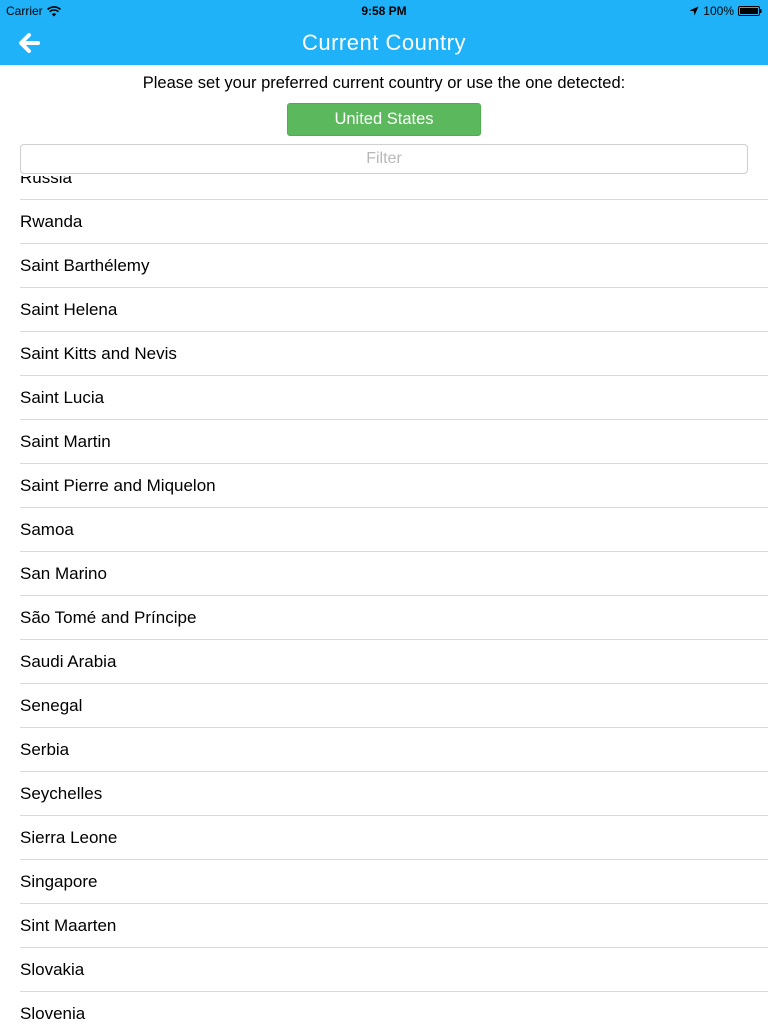 The image size is (768, 1024). Describe the element at coordinates (394, 750) in the screenshot. I see `country-list-item: Serbia` at that location.